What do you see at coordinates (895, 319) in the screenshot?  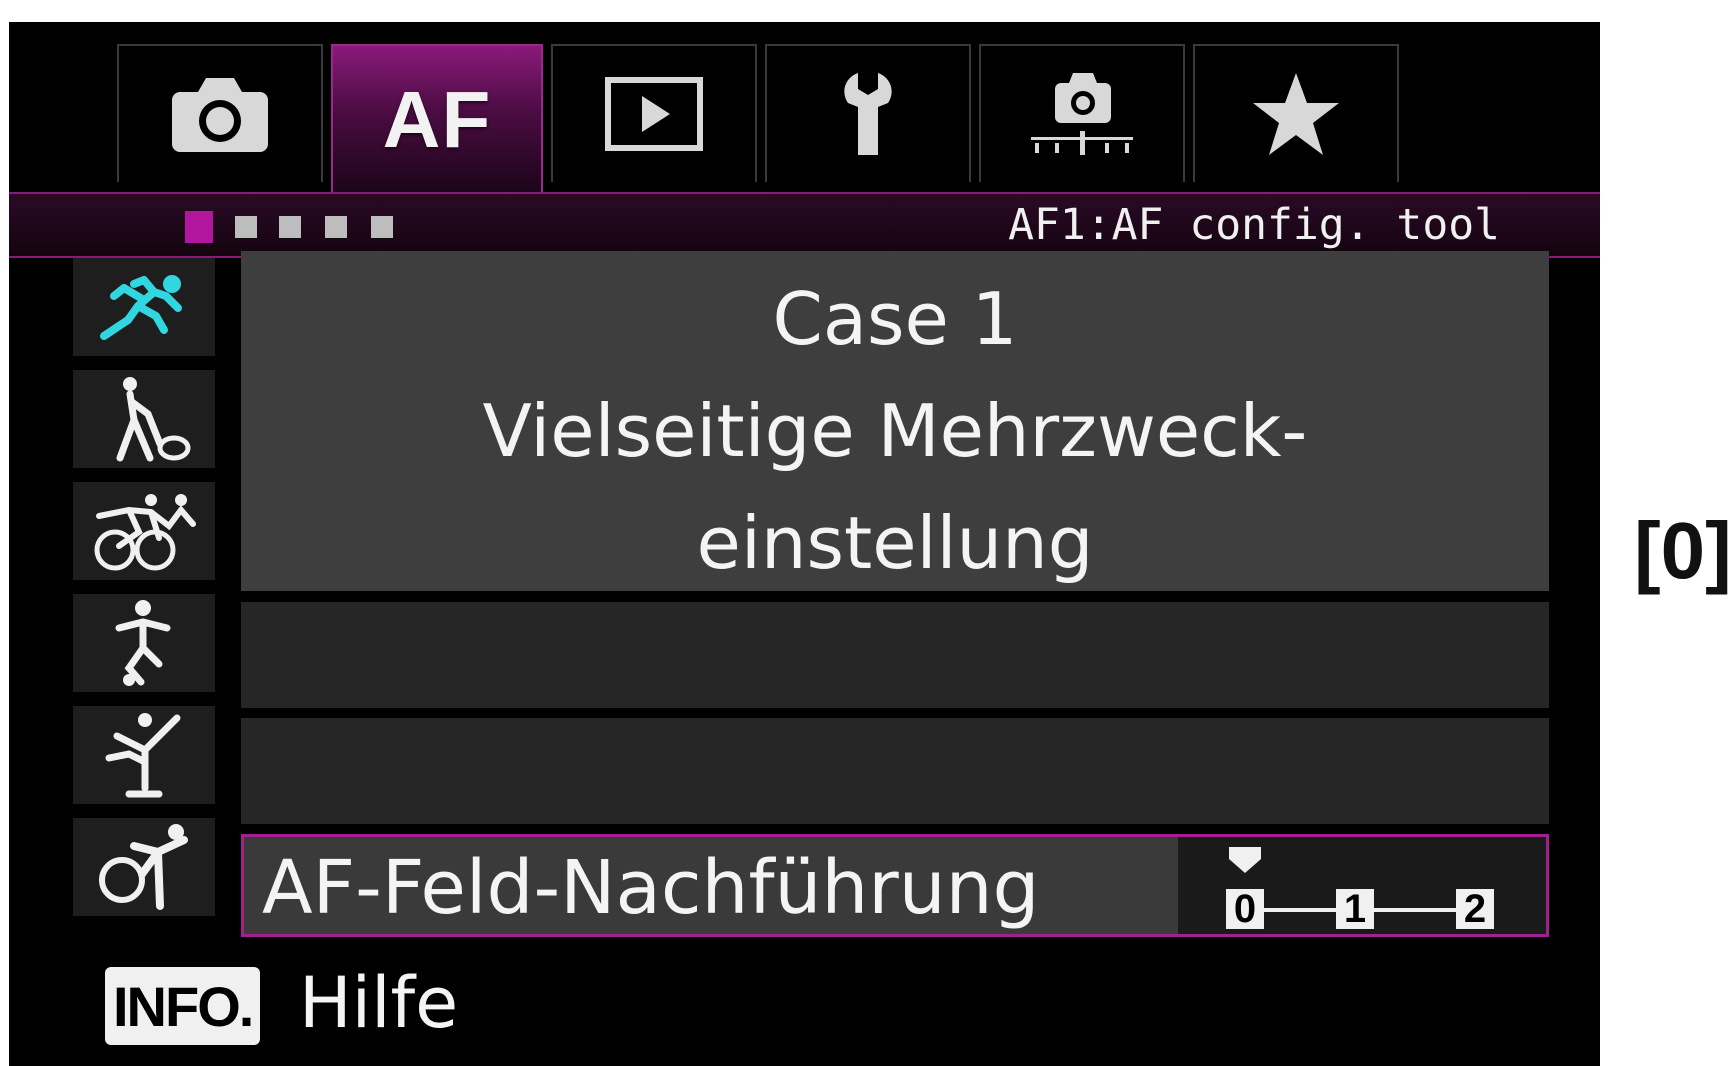 I see `case-name: Case 1` at bounding box center [895, 319].